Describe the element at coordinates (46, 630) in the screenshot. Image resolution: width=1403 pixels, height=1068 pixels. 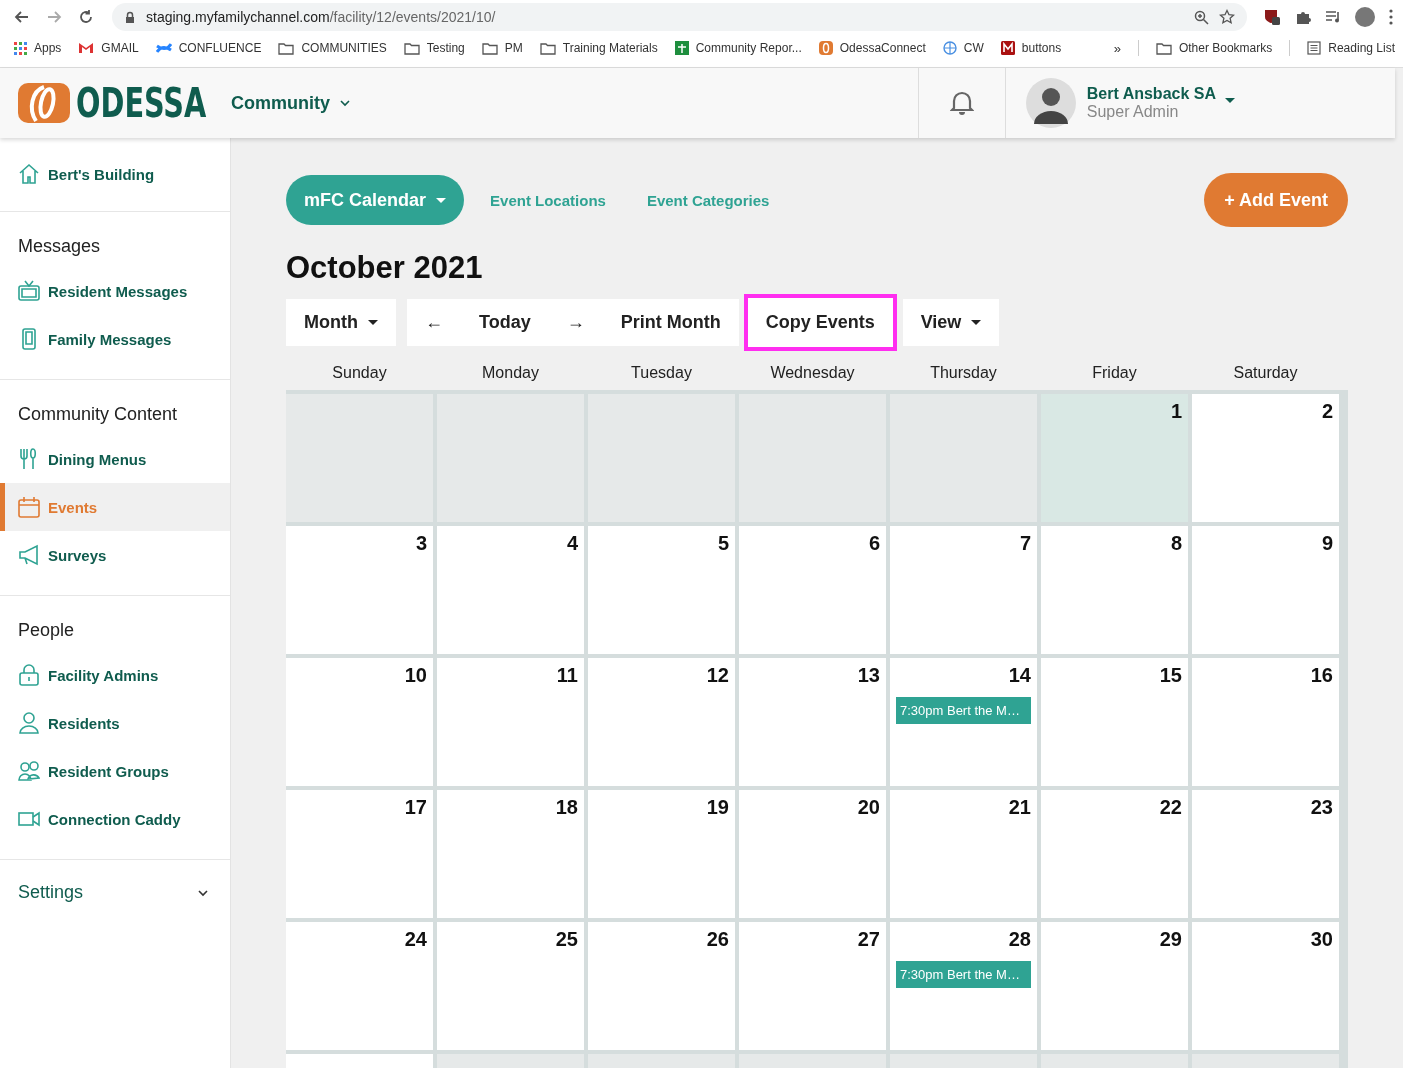
I see `section-heading: People` at that location.